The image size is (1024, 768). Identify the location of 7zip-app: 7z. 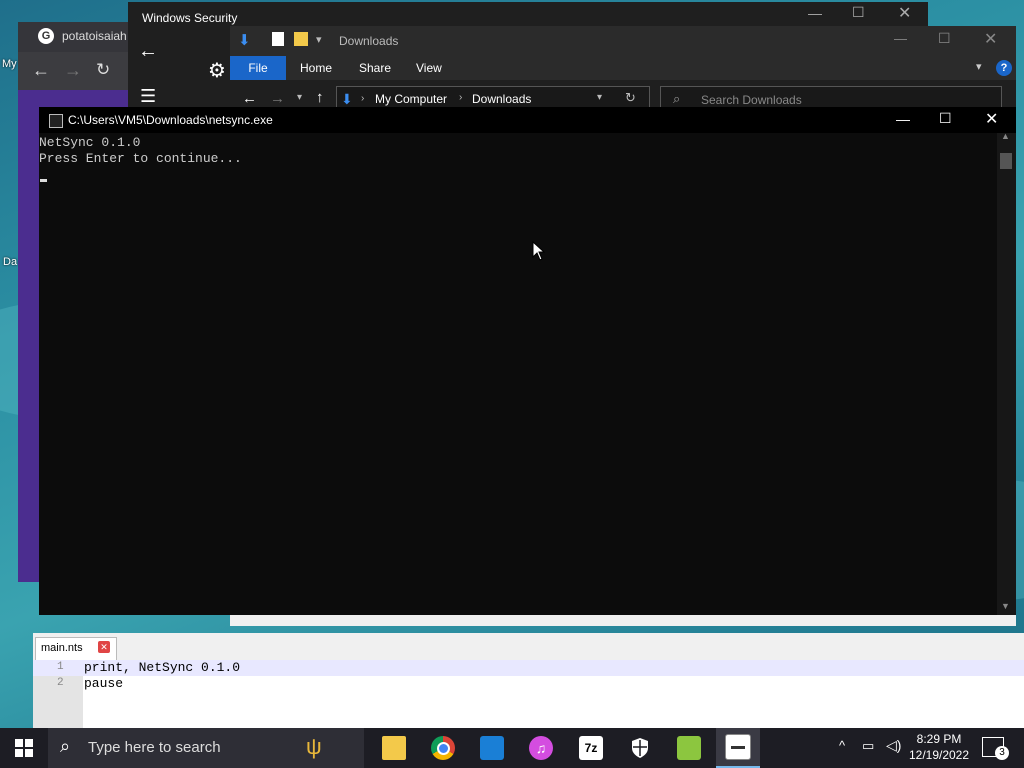
(591, 748).